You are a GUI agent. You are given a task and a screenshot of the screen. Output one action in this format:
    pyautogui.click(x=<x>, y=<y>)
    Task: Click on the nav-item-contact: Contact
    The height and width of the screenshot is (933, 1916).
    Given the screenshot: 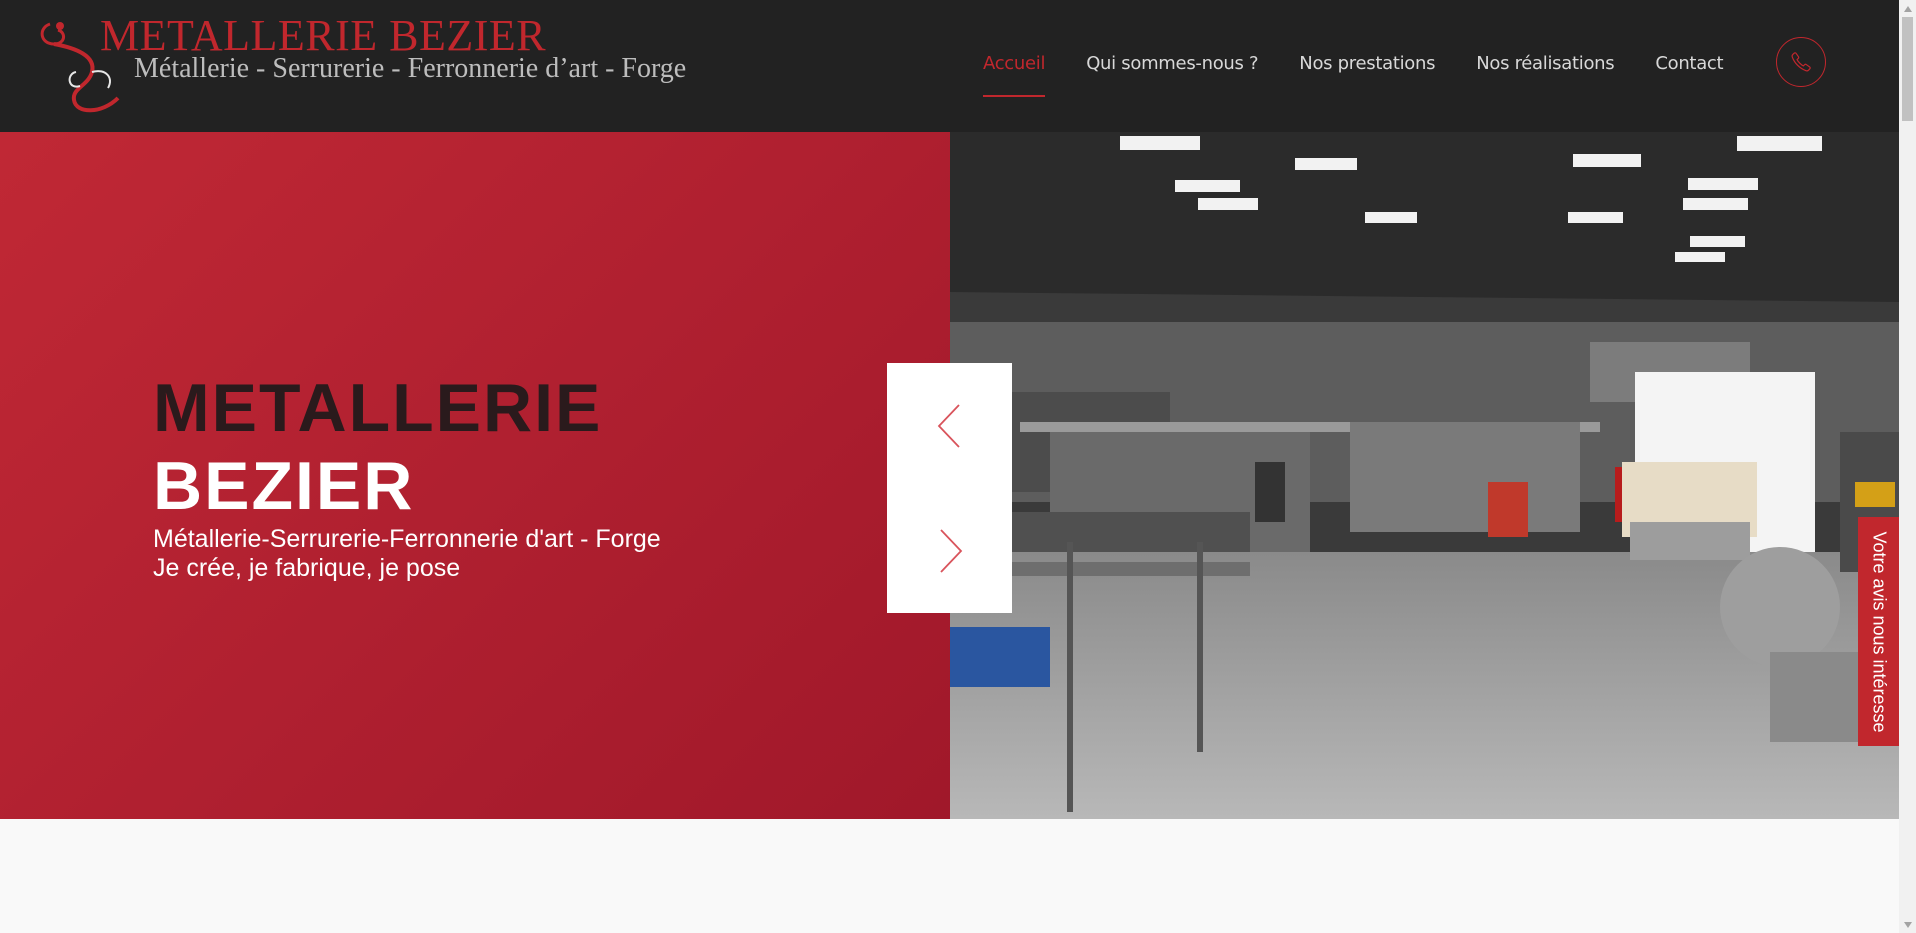 What is the action you would take?
    pyautogui.click(x=1689, y=64)
    